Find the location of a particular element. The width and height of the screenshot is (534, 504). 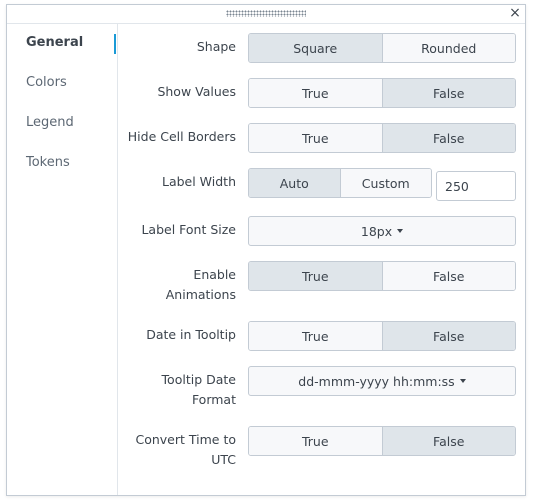

date-in-tooltip-false-option: False is located at coordinates (448, 336).